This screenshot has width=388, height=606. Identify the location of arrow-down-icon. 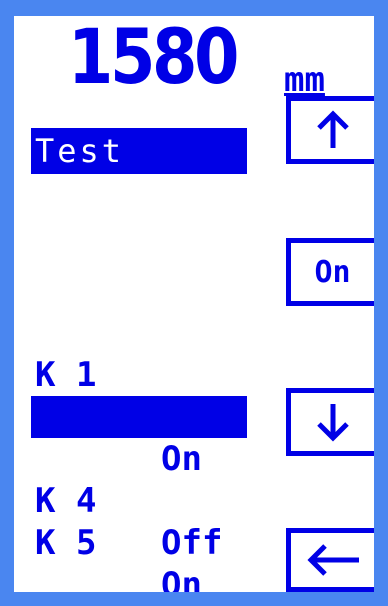
(332, 423).